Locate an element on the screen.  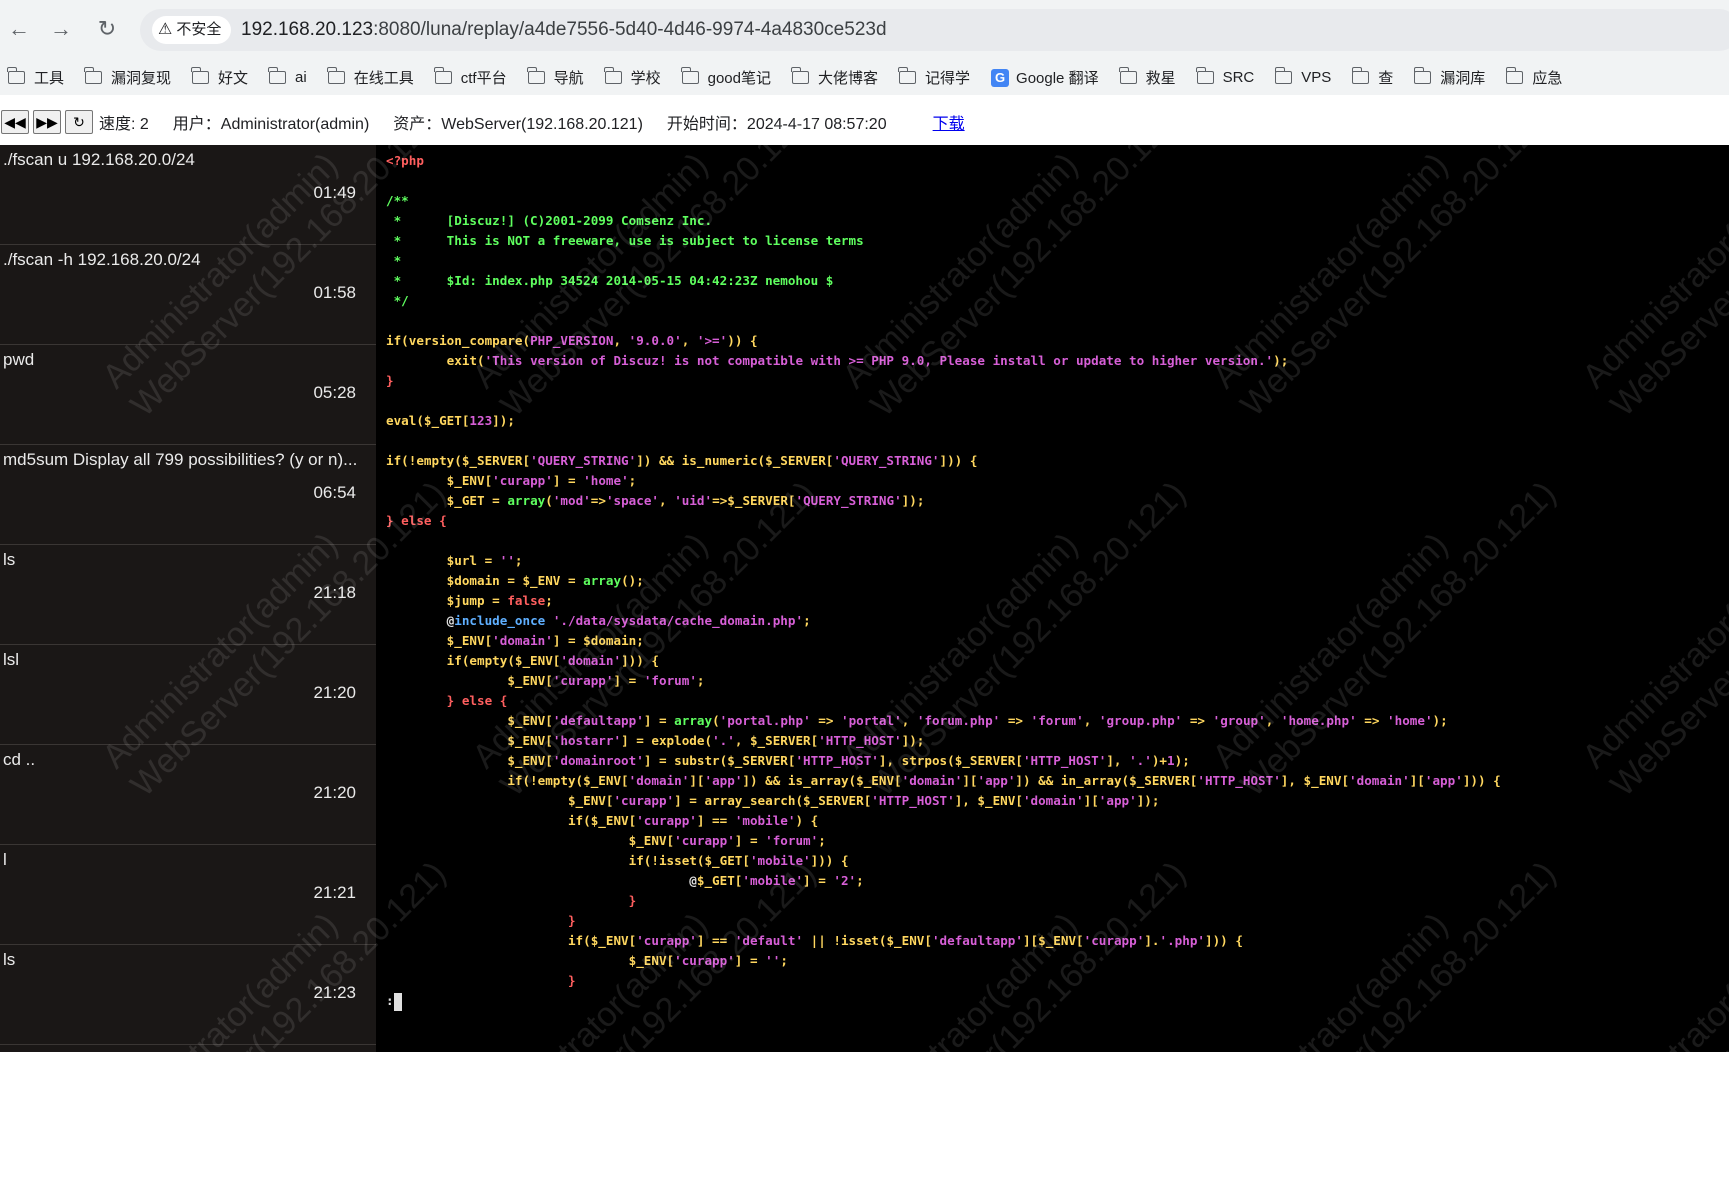
forward-arrow-icon: → is located at coordinates (61, 29).